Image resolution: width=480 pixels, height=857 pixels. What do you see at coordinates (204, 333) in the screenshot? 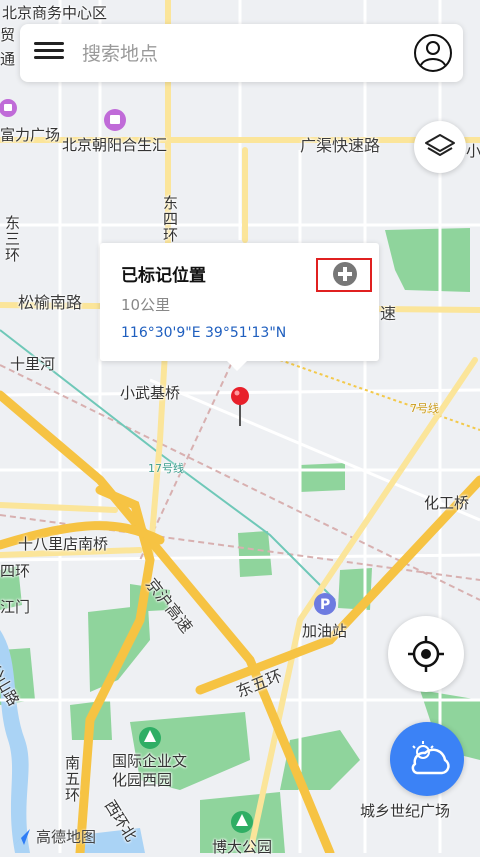
I see `popup-coordinates: 116°30'9"E 39°51'13"N` at bounding box center [204, 333].